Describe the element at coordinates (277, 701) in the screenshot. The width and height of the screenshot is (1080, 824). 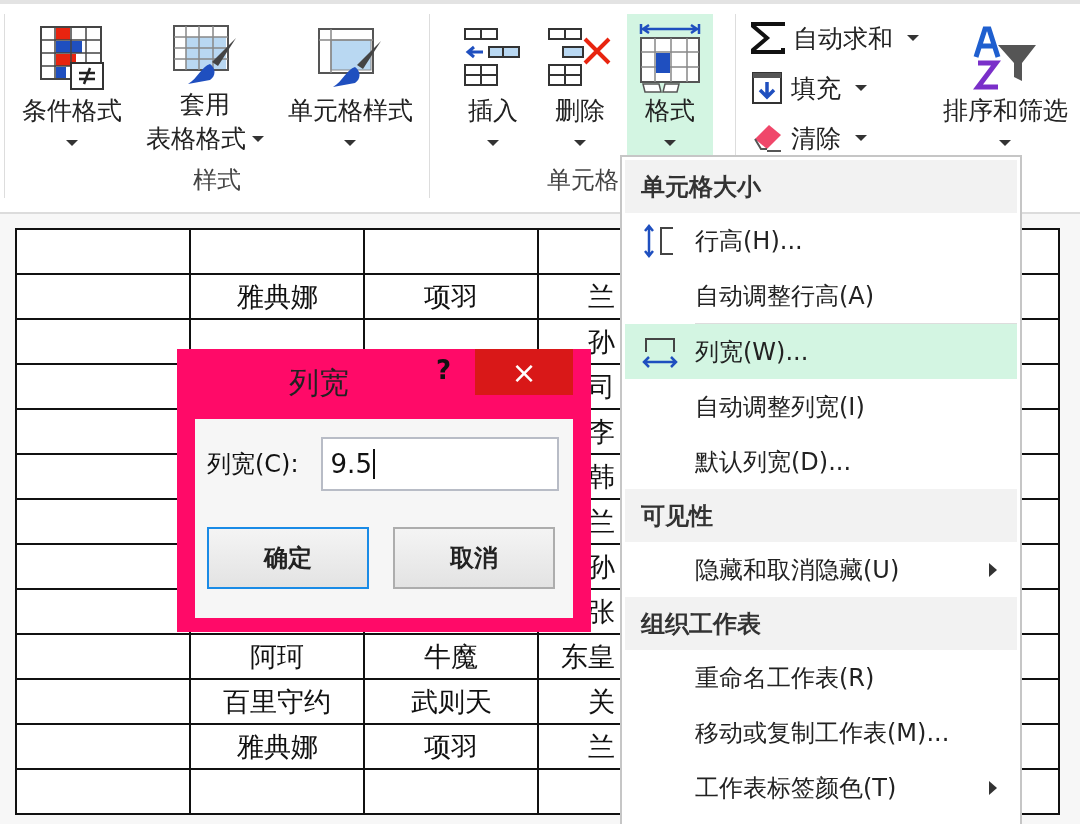
I see `table-cell: 百里守约` at that location.